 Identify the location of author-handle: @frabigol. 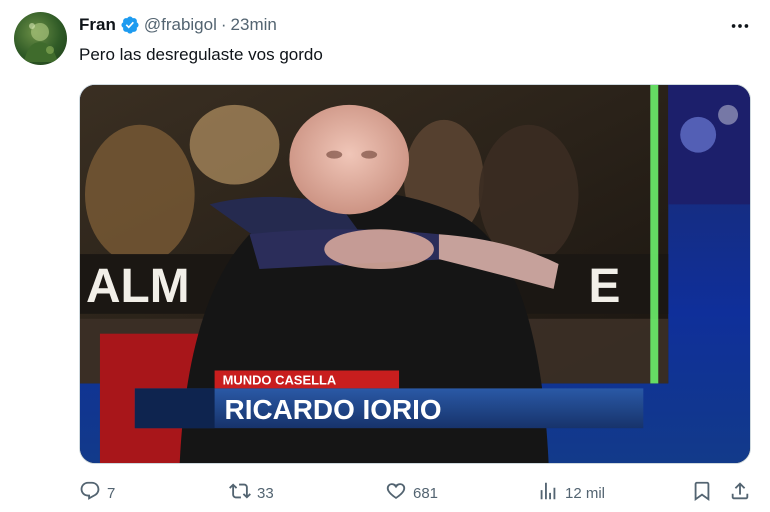
(180, 25).